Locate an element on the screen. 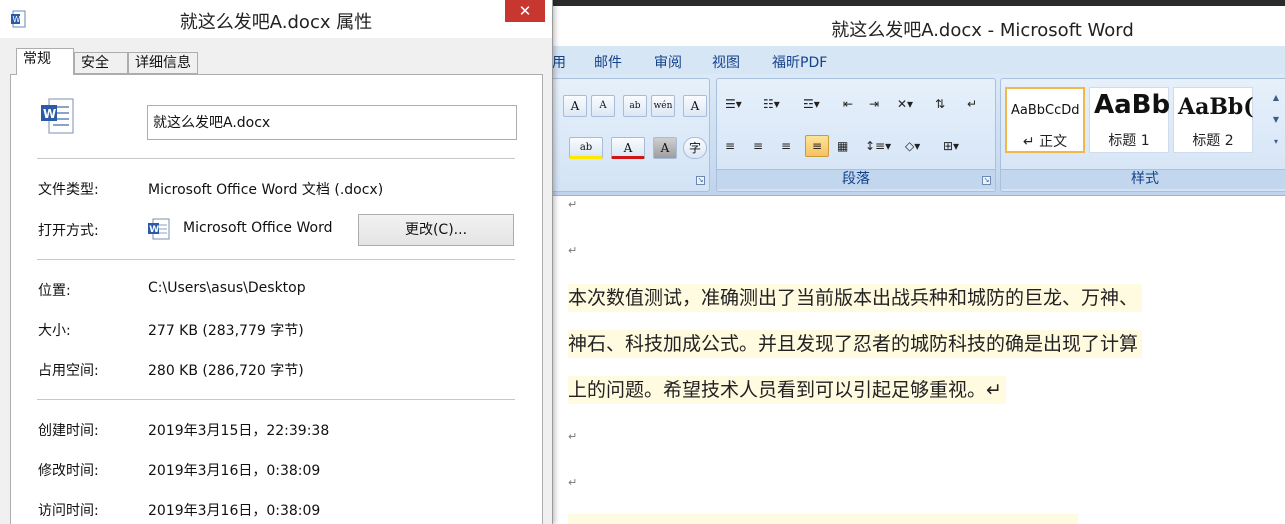  clear-format-icon: ab is located at coordinates (635, 106).